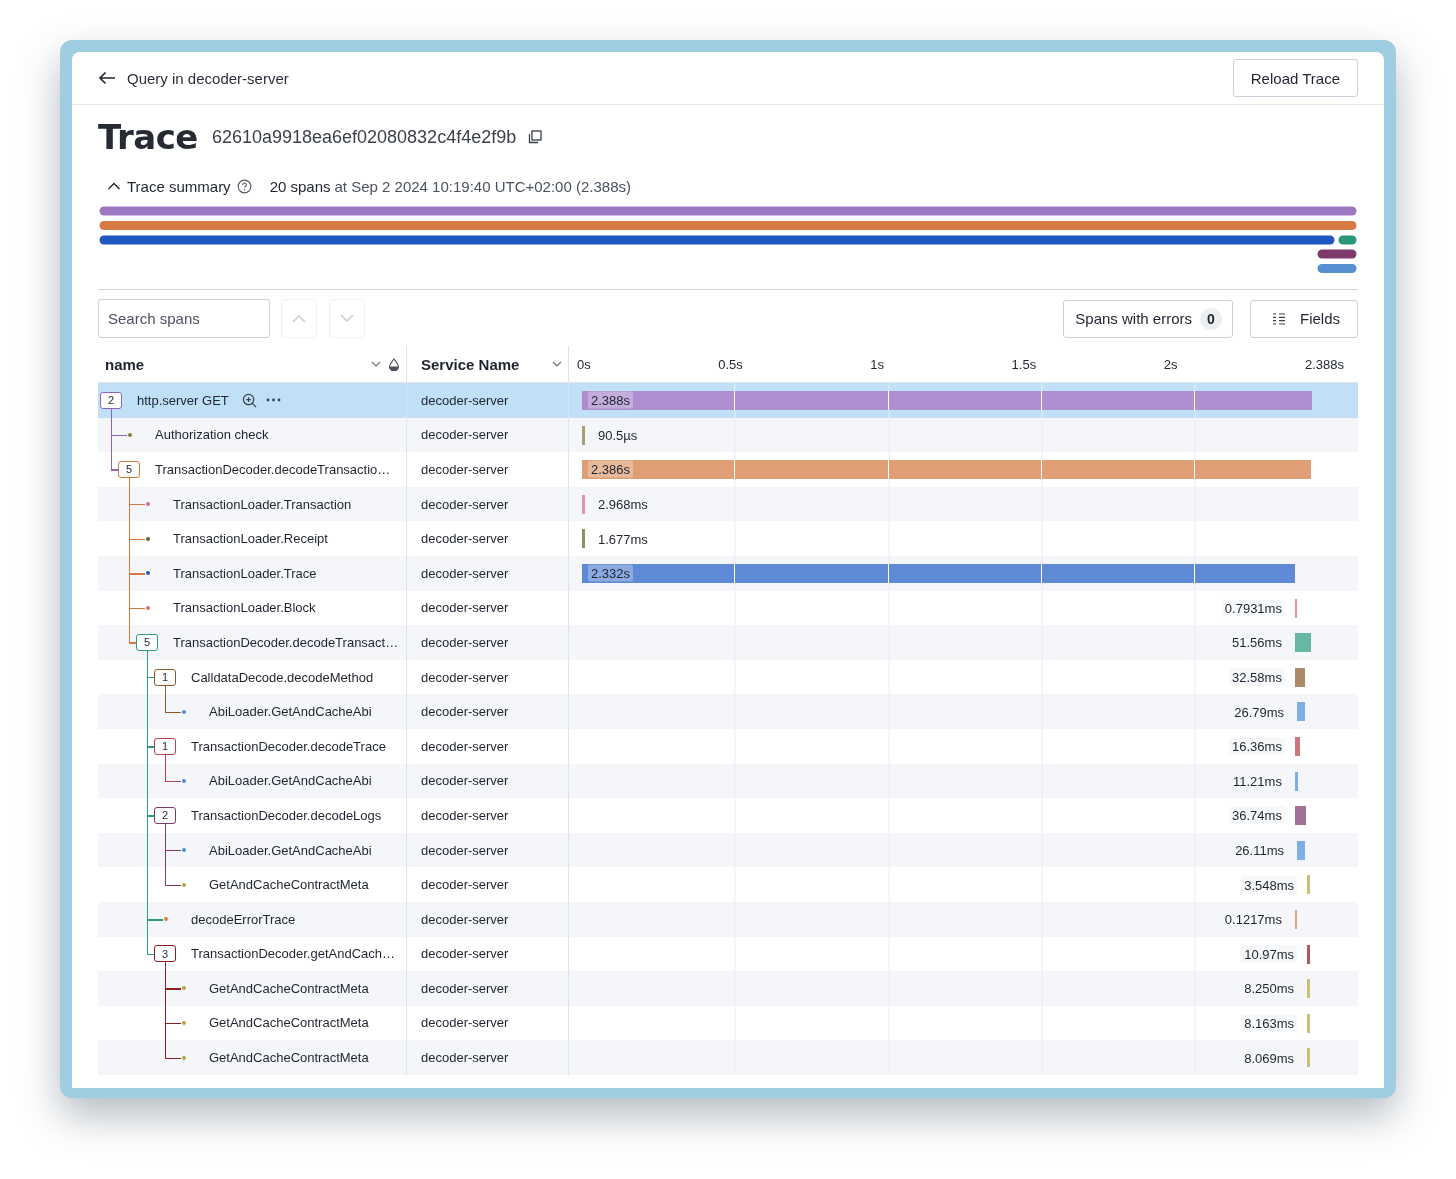  What do you see at coordinates (299, 318) in the screenshot?
I see `chevron-up-icon` at bounding box center [299, 318].